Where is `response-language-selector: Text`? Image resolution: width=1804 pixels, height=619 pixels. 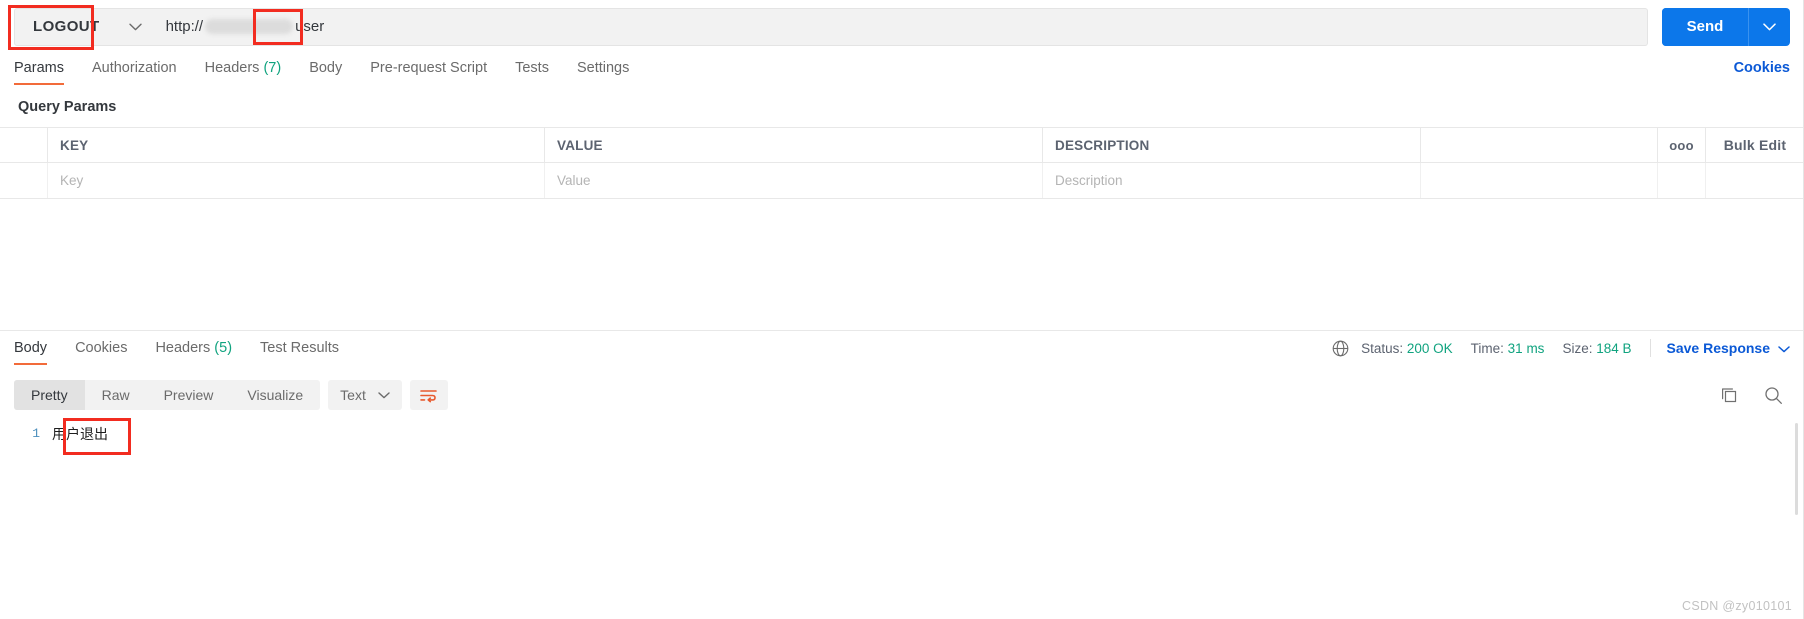
response-language-selector: Text is located at coordinates (365, 395).